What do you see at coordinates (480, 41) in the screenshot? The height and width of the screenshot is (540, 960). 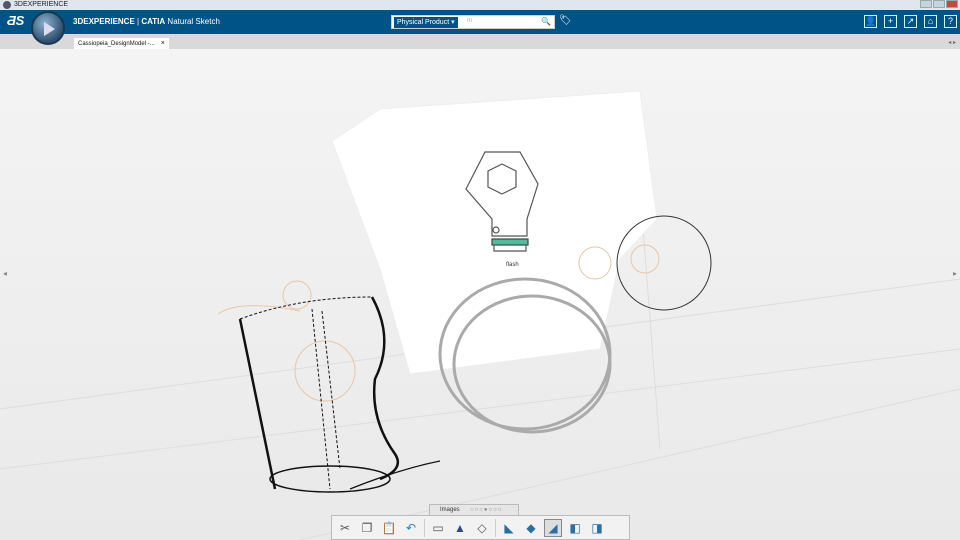 I see `tab-strip: Cassiopeia_DesignModel -... × ◂ ▸` at bounding box center [480, 41].